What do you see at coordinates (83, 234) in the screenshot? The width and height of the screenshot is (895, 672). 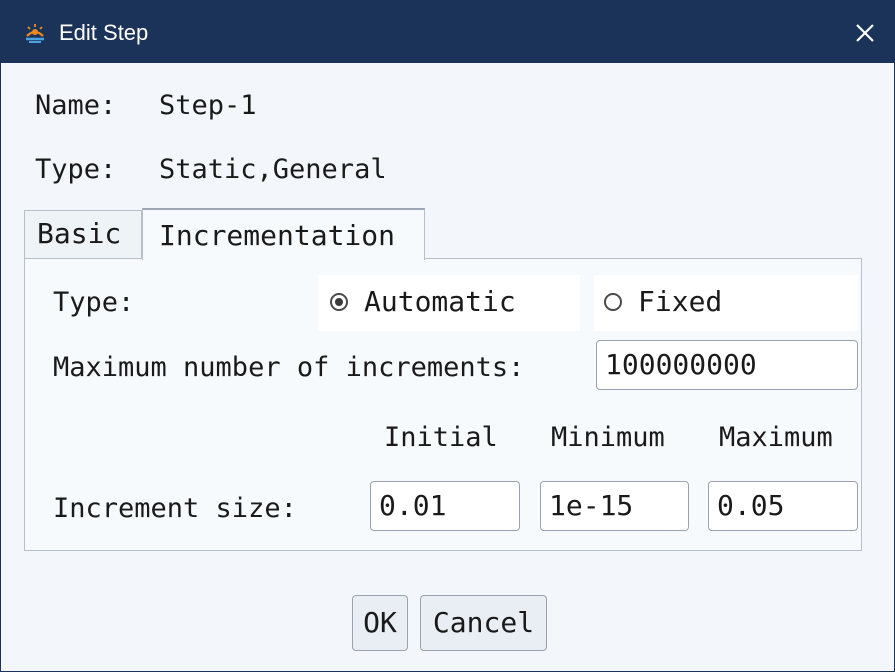 I see `tab-basic: Basic` at bounding box center [83, 234].